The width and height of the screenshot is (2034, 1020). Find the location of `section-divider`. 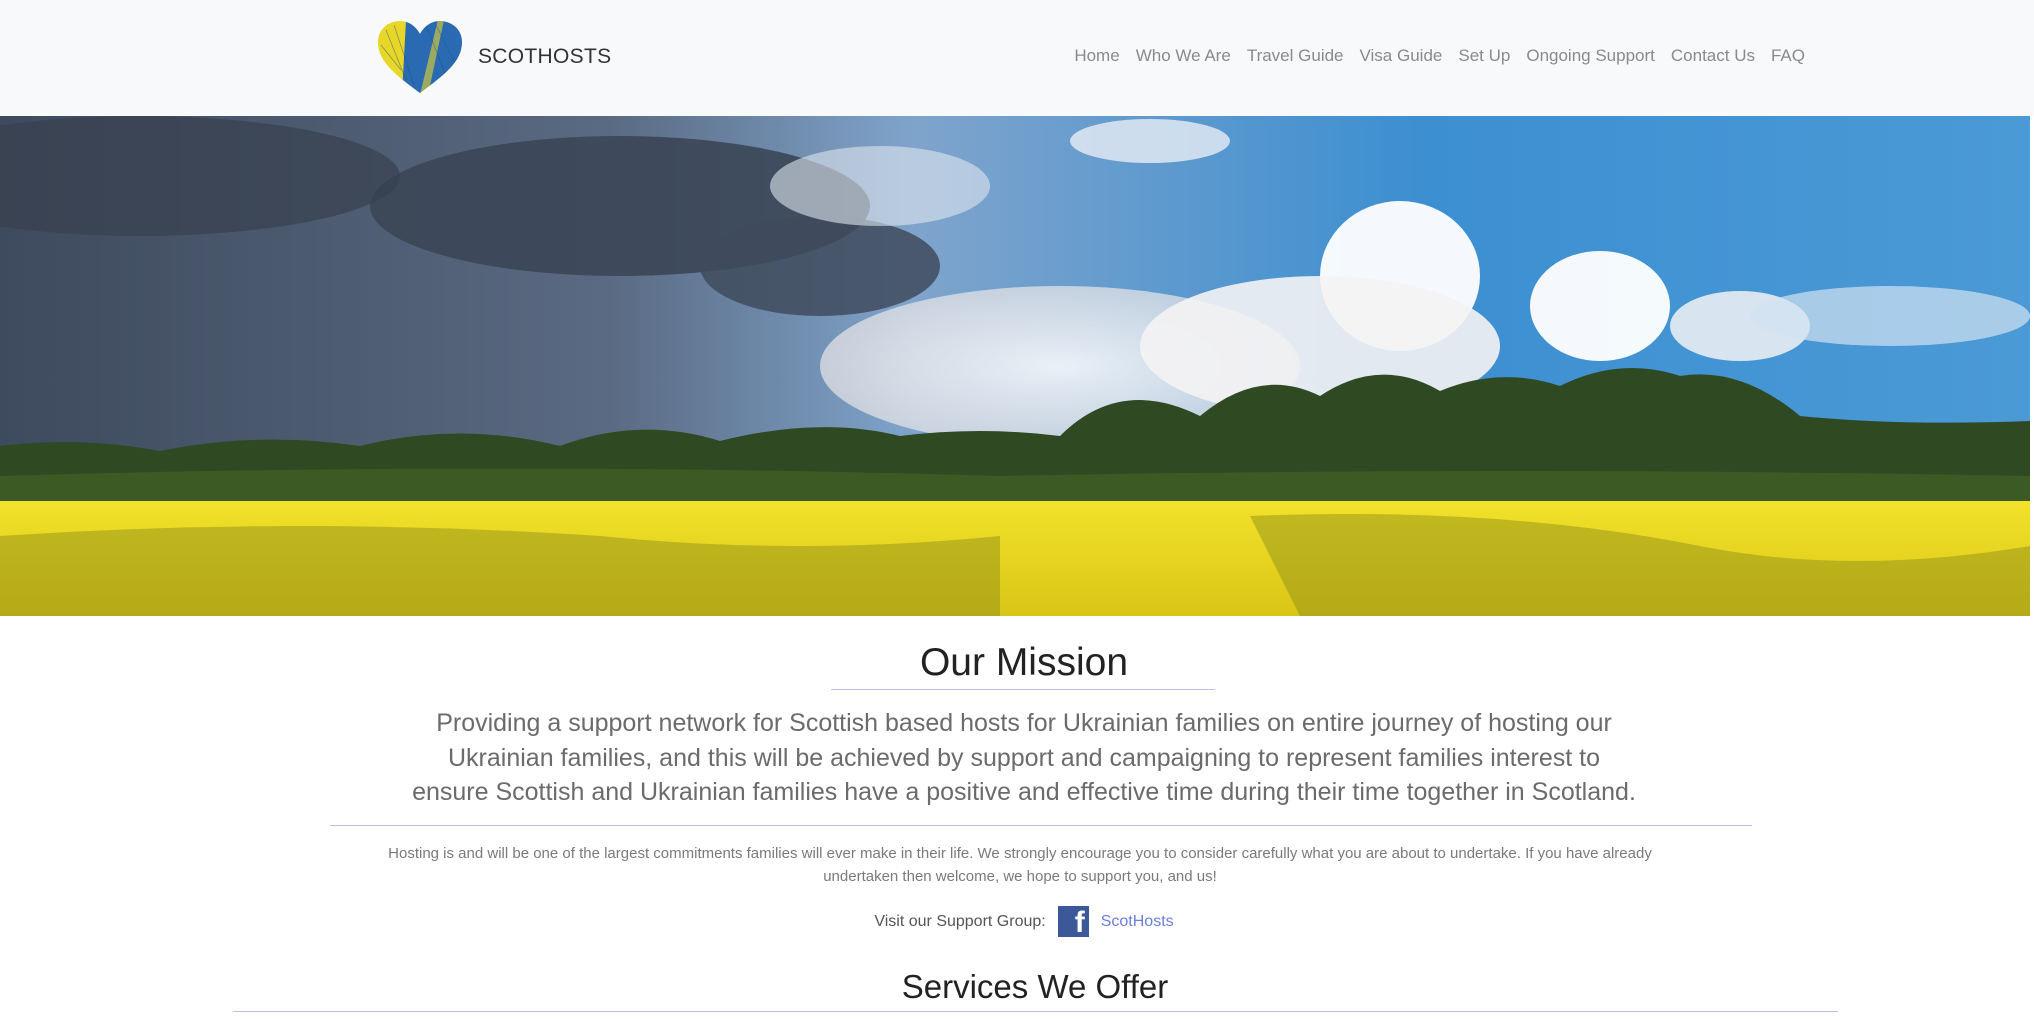

section-divider is located at coordinates (1041, 825).